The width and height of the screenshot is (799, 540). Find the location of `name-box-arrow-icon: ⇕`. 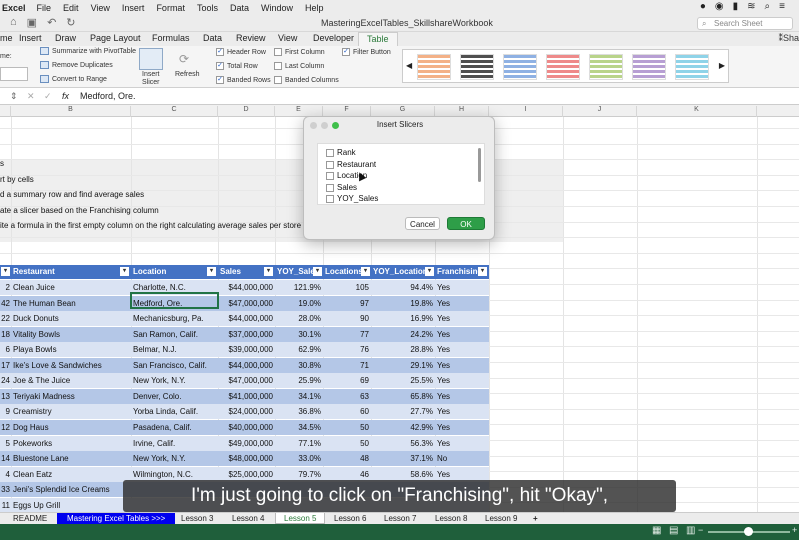

name-box-arrow-icon: ⇕ is located at coordinates (14, 96).